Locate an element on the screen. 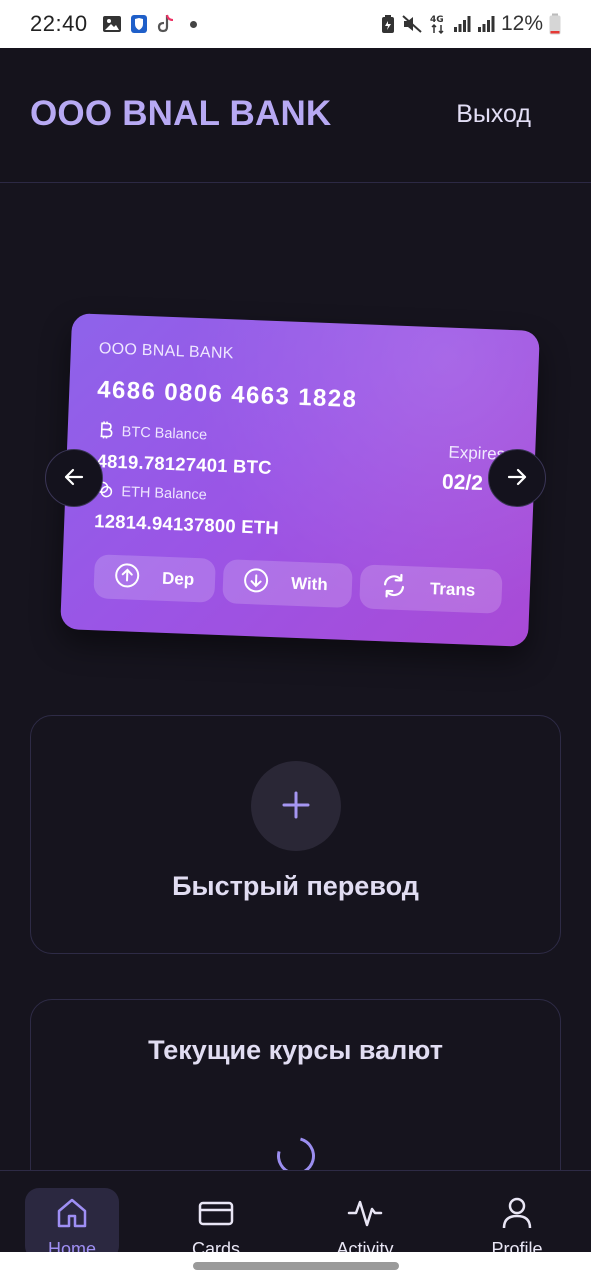 The width and height of the screenshot is (591, 1280). app-header: OOO BNAL BANK Выход is located at coordinates (295, 115).